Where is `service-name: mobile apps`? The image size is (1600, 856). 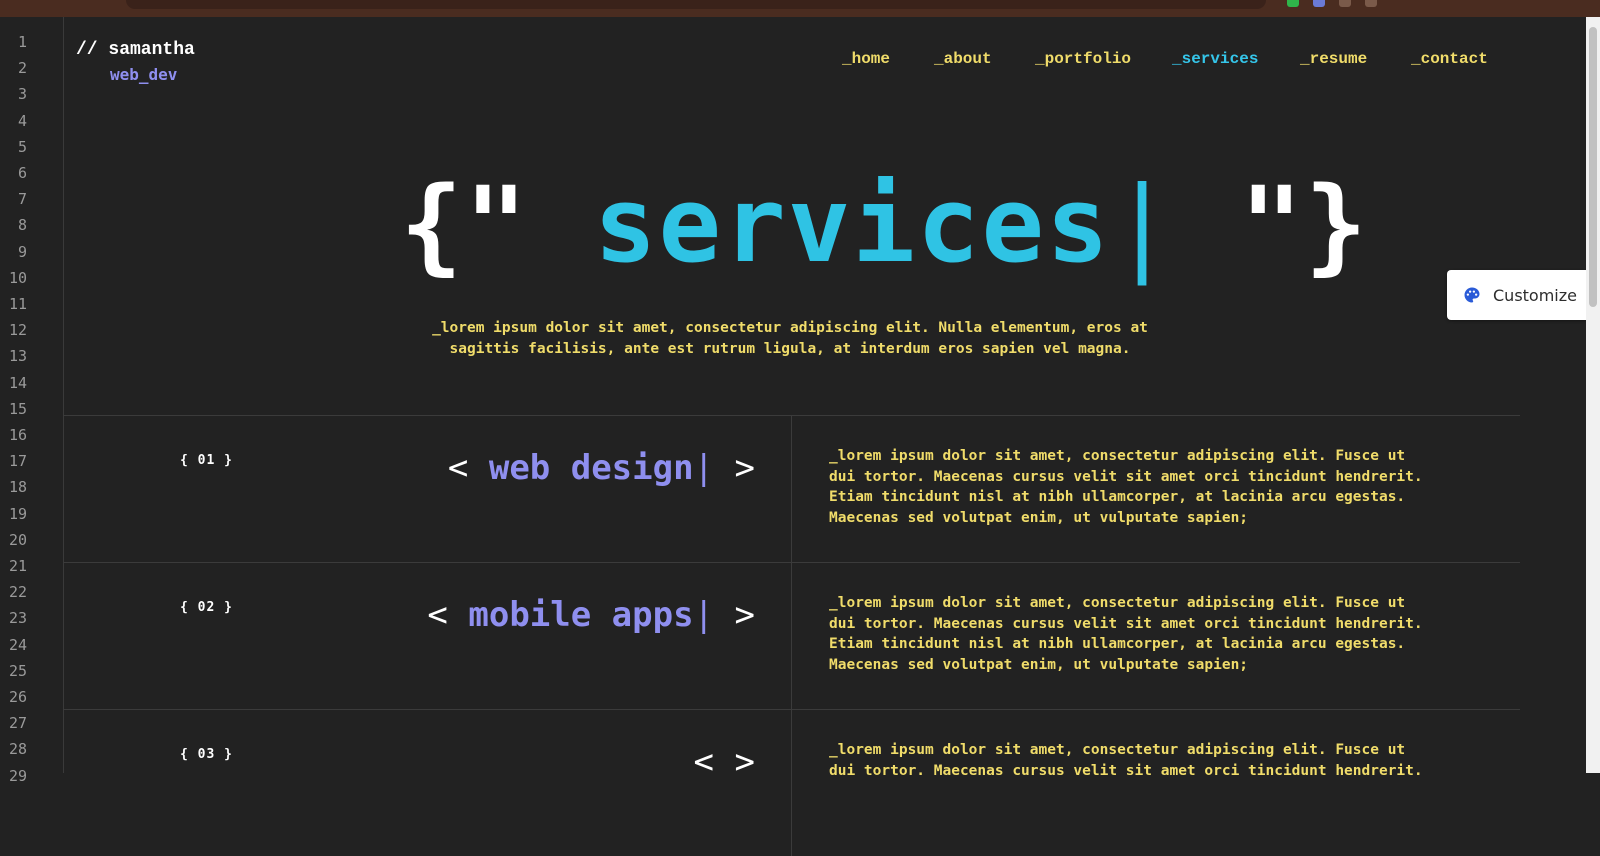 service-name: mobile apps is located at coordinates (581, 615).